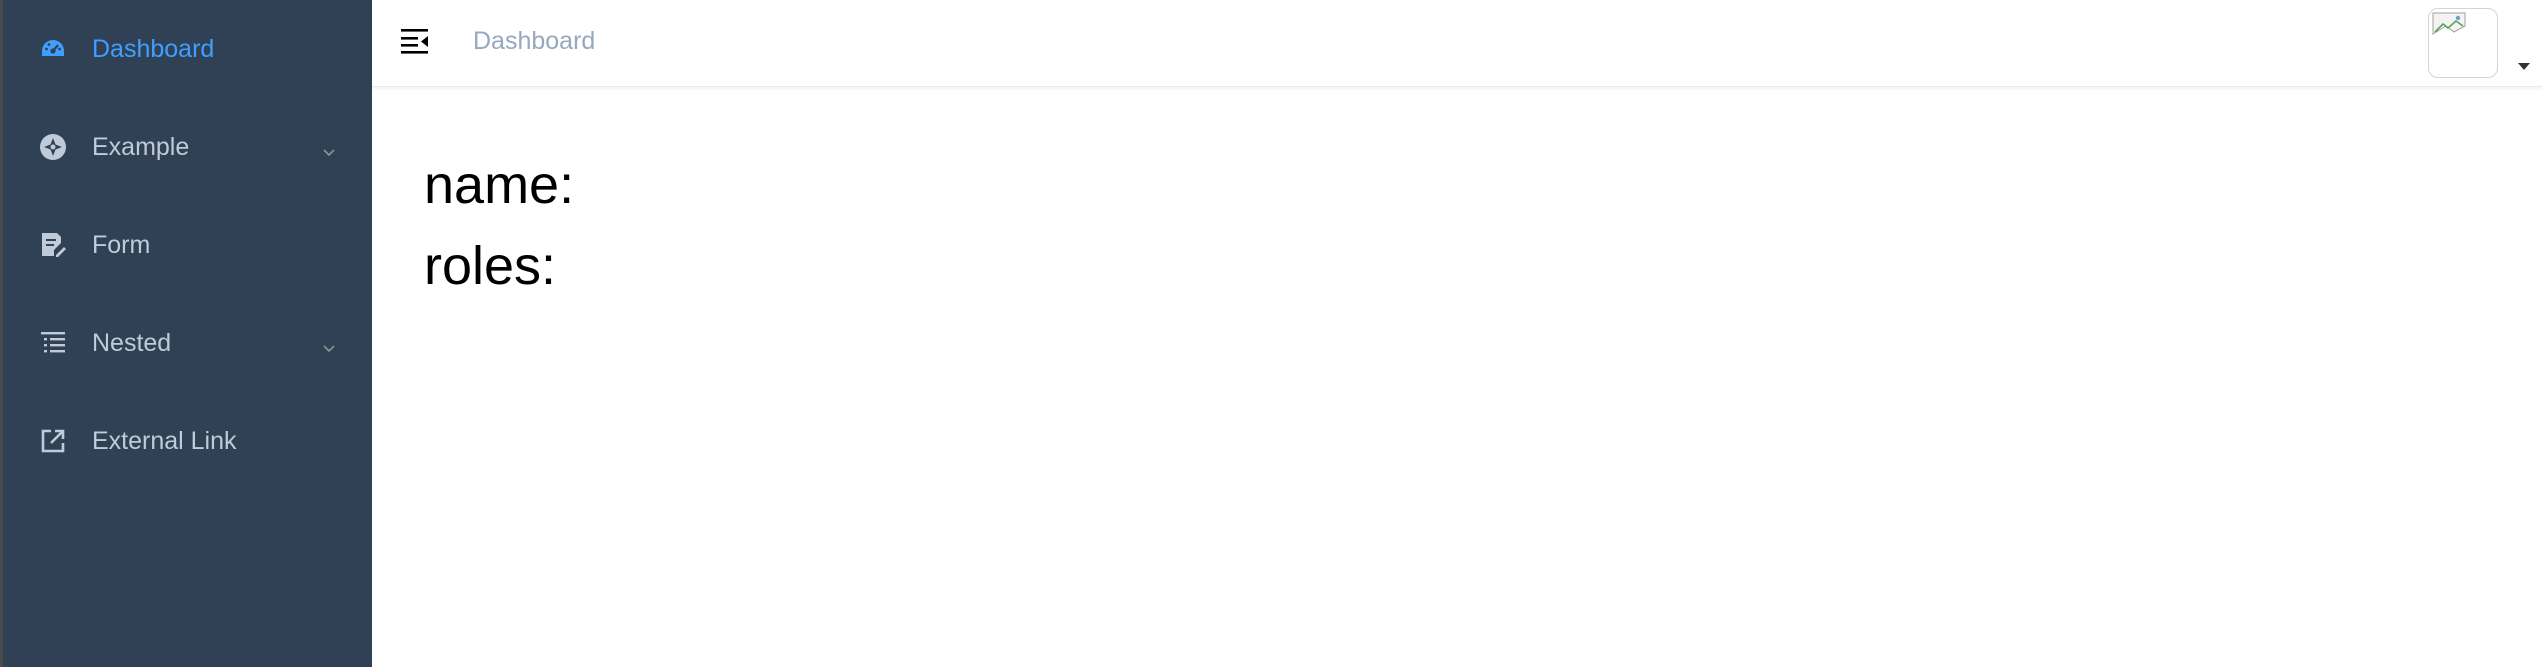  I want to click on caret-down-icon, so click(2524, 64).